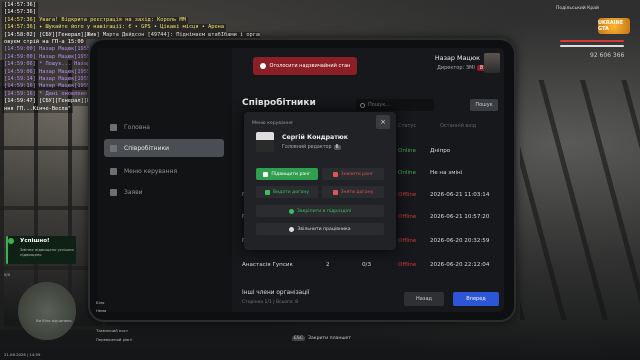 This screenshot has height=360, width=640. I want to click on user-remove-icon, so click(292, 229).